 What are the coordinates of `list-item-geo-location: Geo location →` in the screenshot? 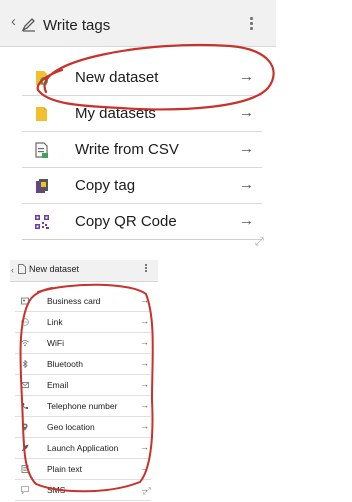 It's located at (83, 428).